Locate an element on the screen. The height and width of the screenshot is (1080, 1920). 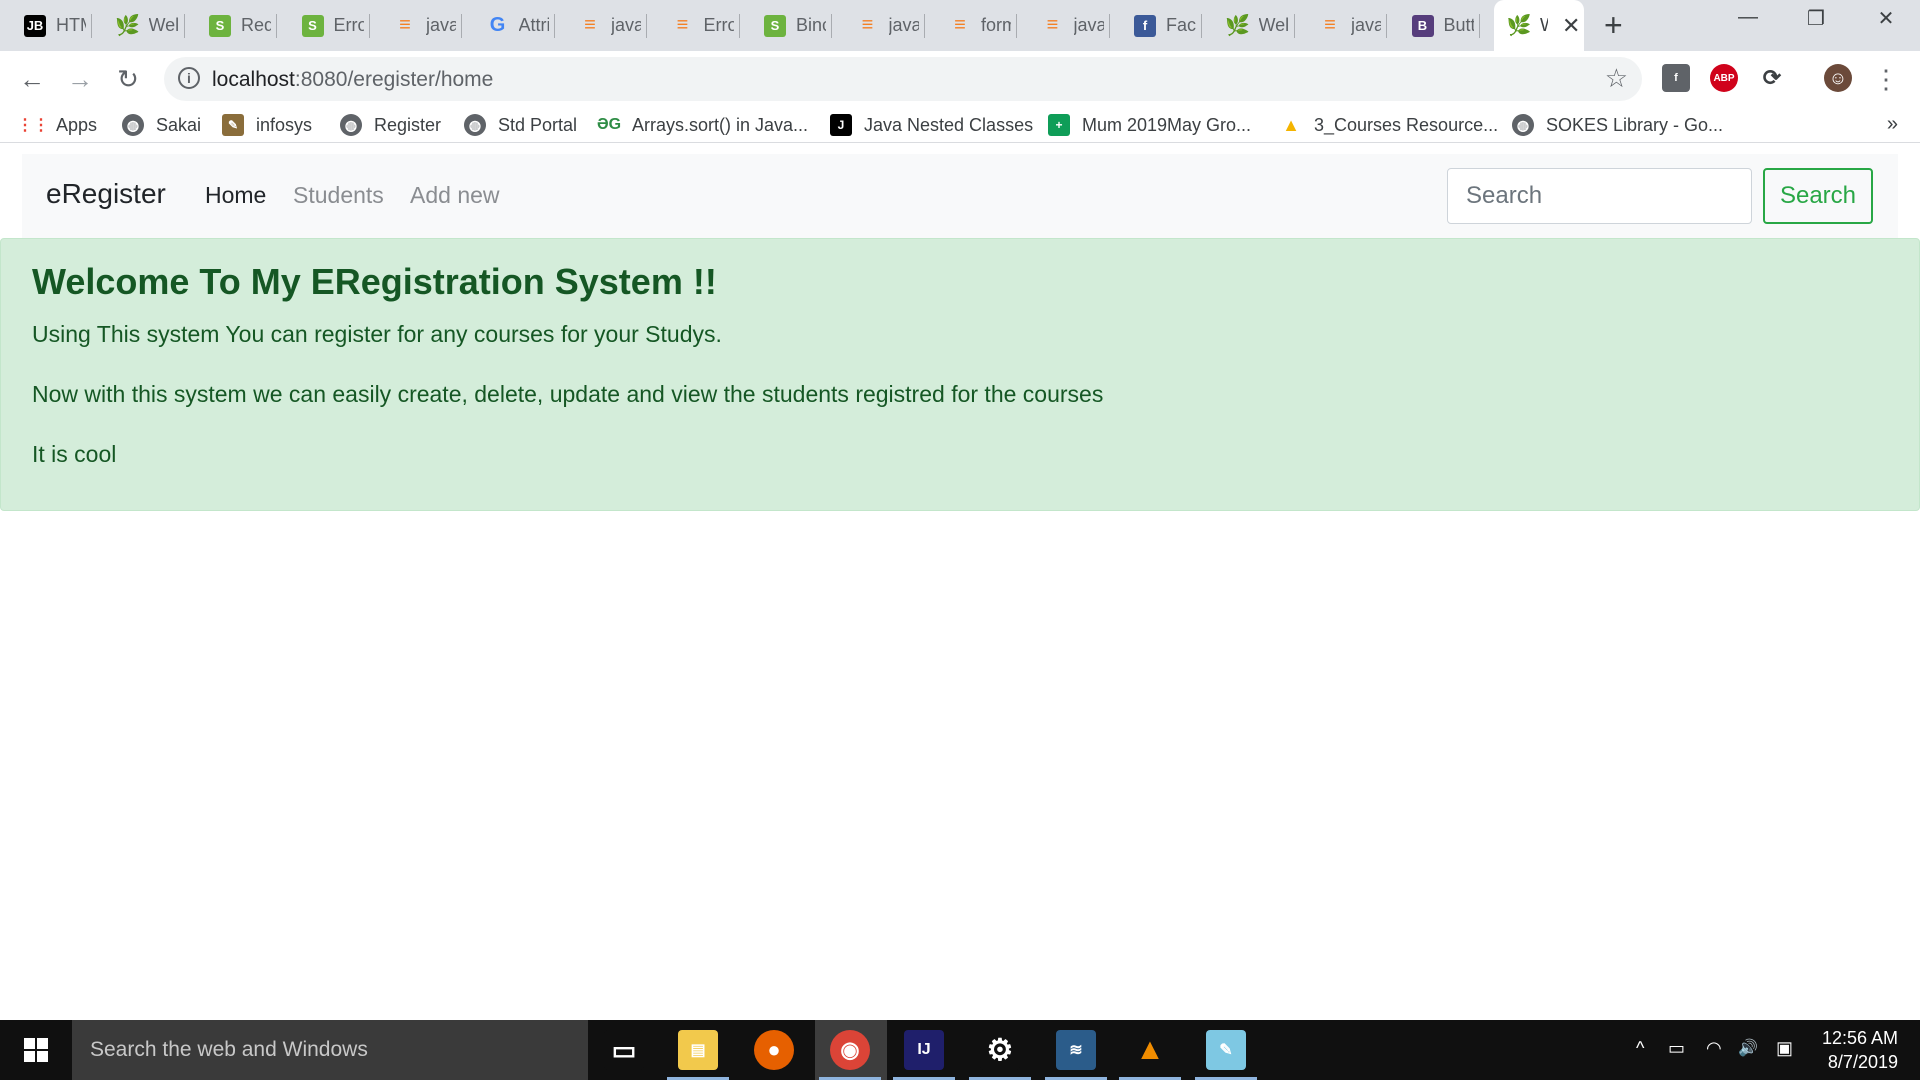
windows-logo-icon is located at coordinates (36, 1050).